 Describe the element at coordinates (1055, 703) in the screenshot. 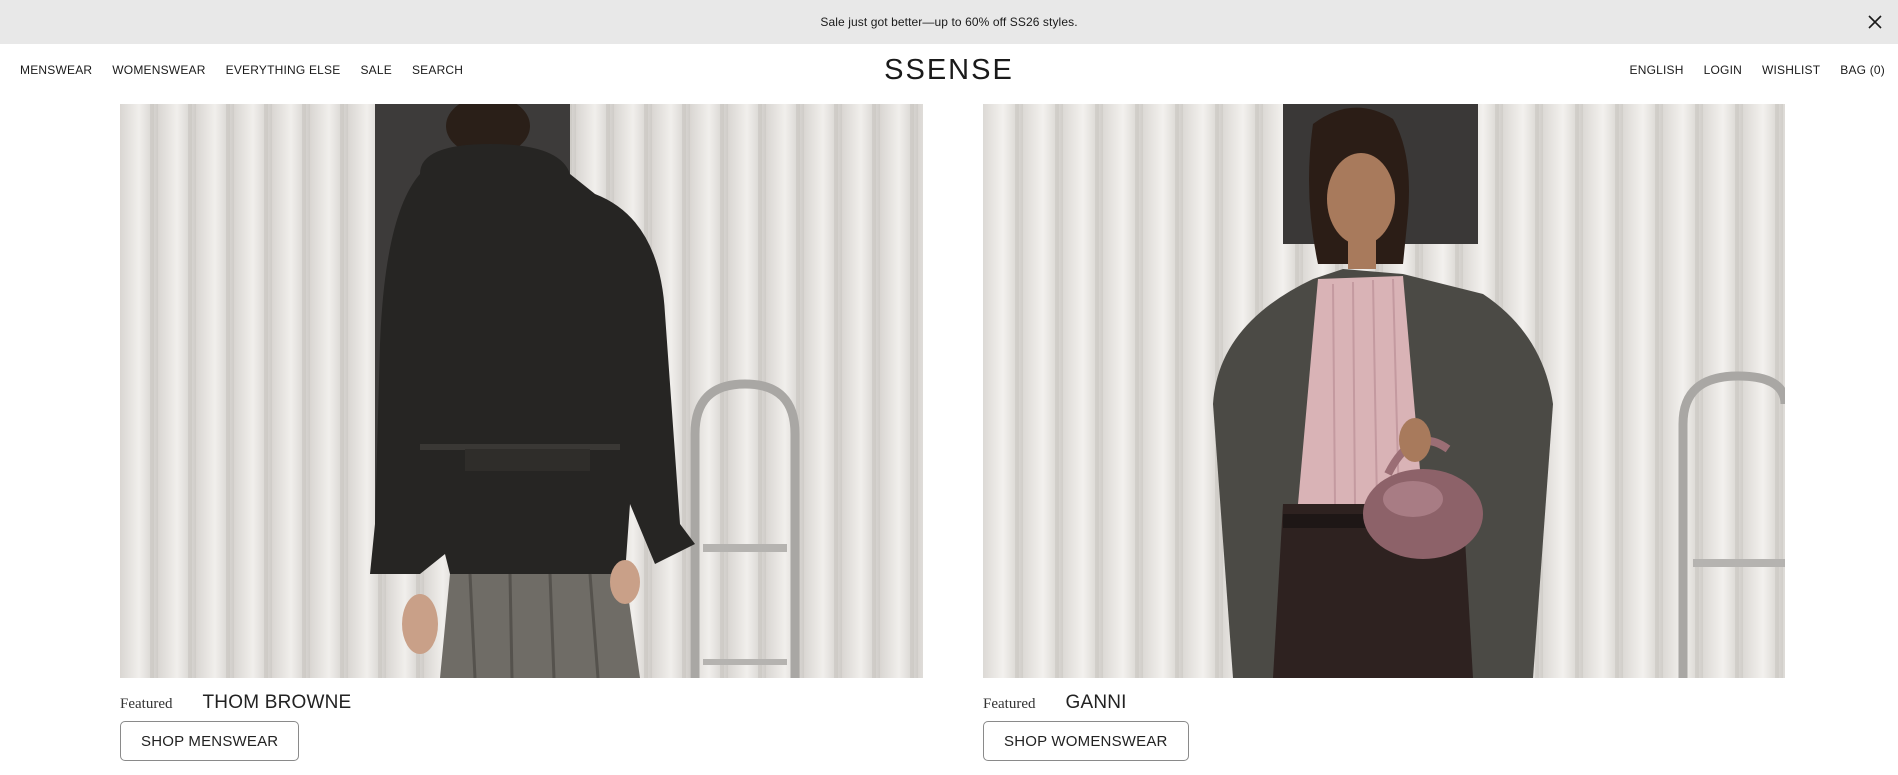

I see `womenswear-caption: Featured GANNI` at that location.